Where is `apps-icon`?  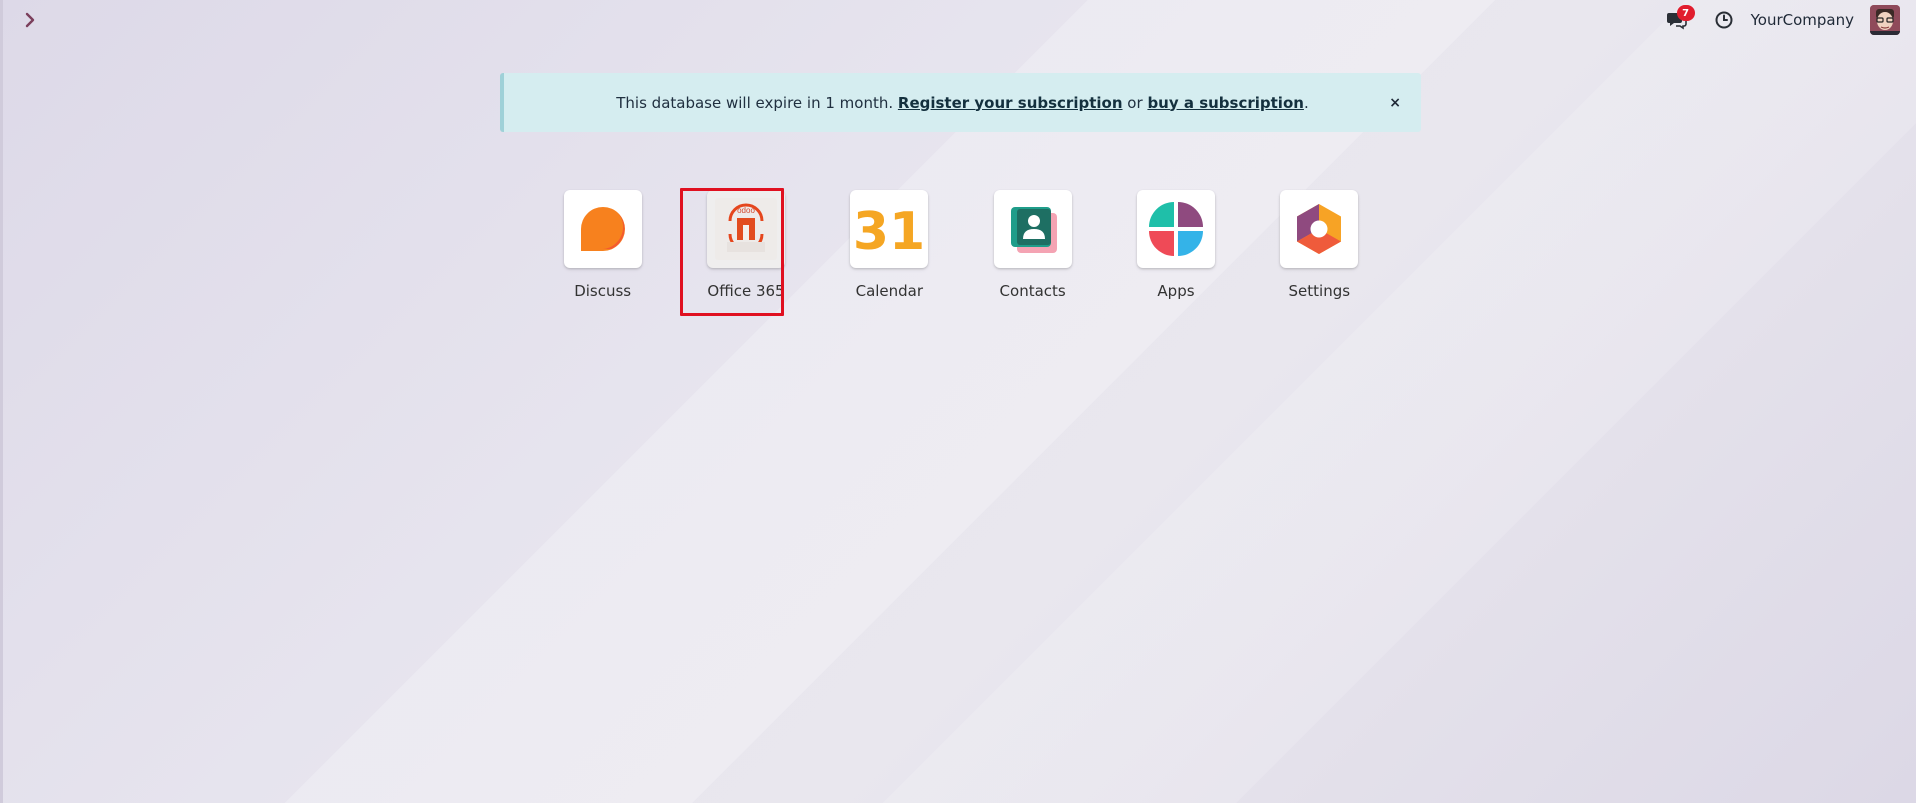
apps-icon is located at coordinates (1175, 229).